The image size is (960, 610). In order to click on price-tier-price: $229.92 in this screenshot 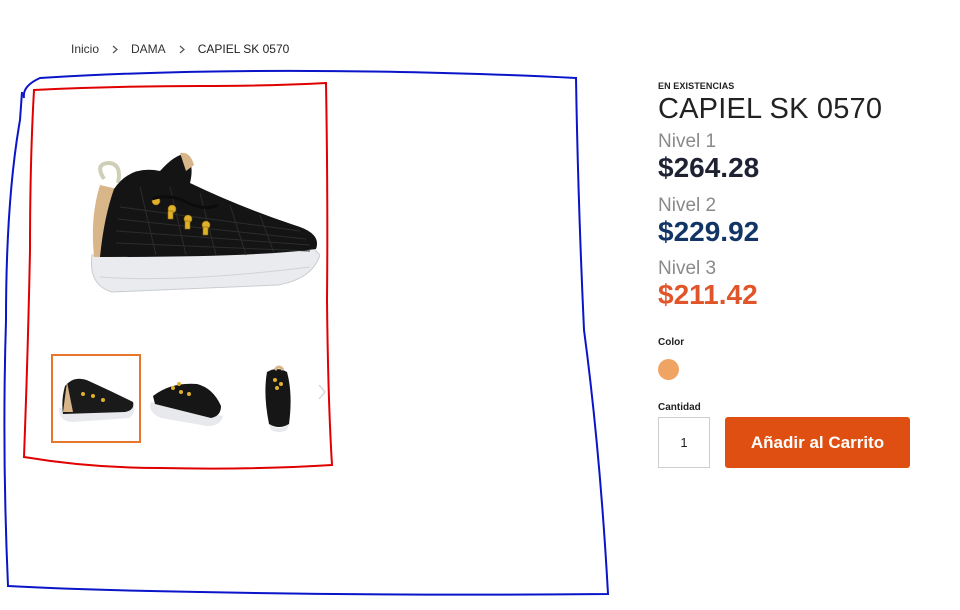, I will do `click(709, 231)`.